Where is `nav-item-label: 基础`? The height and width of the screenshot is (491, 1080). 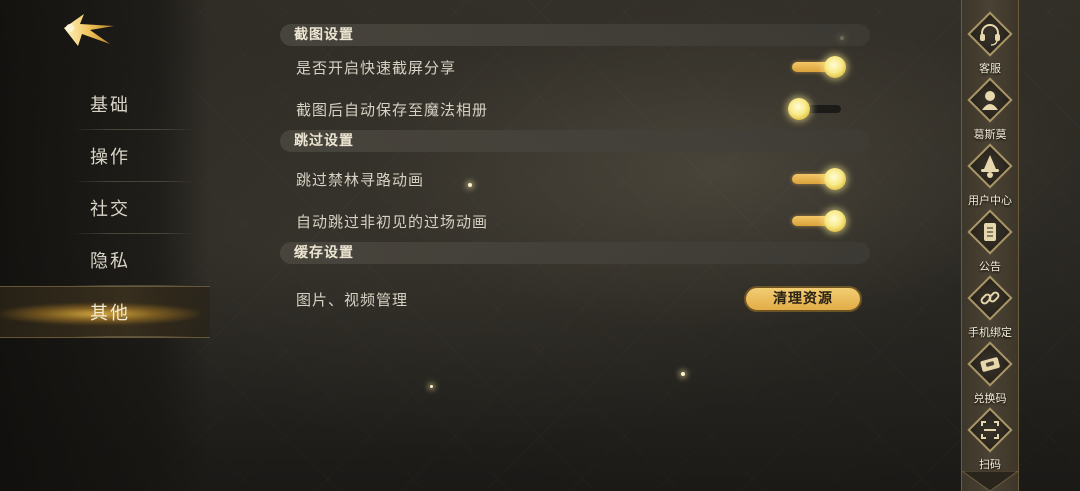 nav-item-label: 基础 is located at coordinates (110, 105).